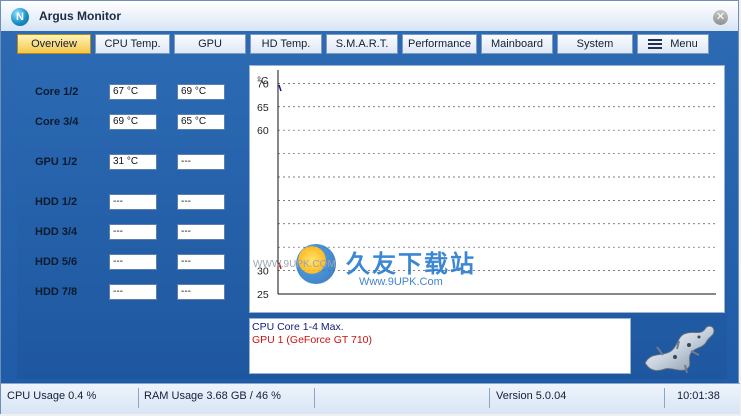 The image size is (741, 416). I want to click on cpu-usage-status: CPU Usage 0.4 %, so click(52, 396).